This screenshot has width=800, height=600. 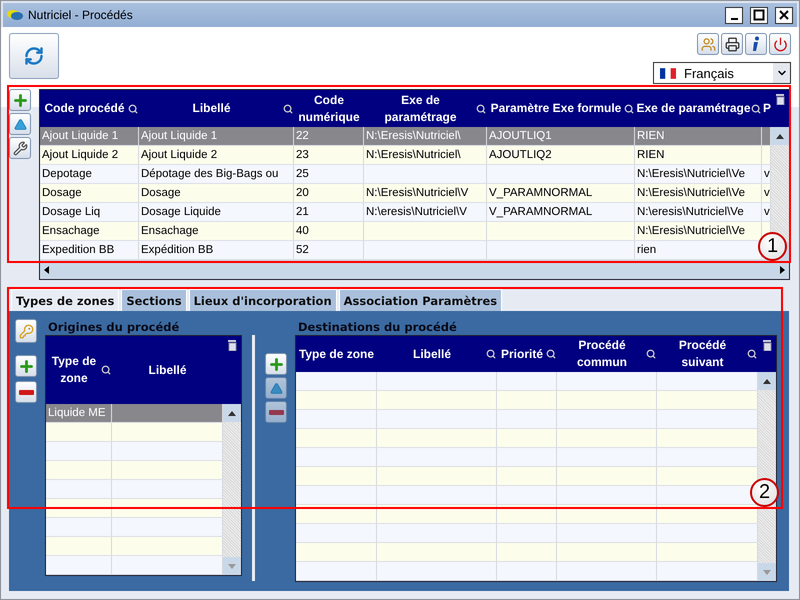 What do you see at coordinates (707, 354) in the screenshot?
I see `column-header: Procédé suivant` at bounding box center [707, 354].